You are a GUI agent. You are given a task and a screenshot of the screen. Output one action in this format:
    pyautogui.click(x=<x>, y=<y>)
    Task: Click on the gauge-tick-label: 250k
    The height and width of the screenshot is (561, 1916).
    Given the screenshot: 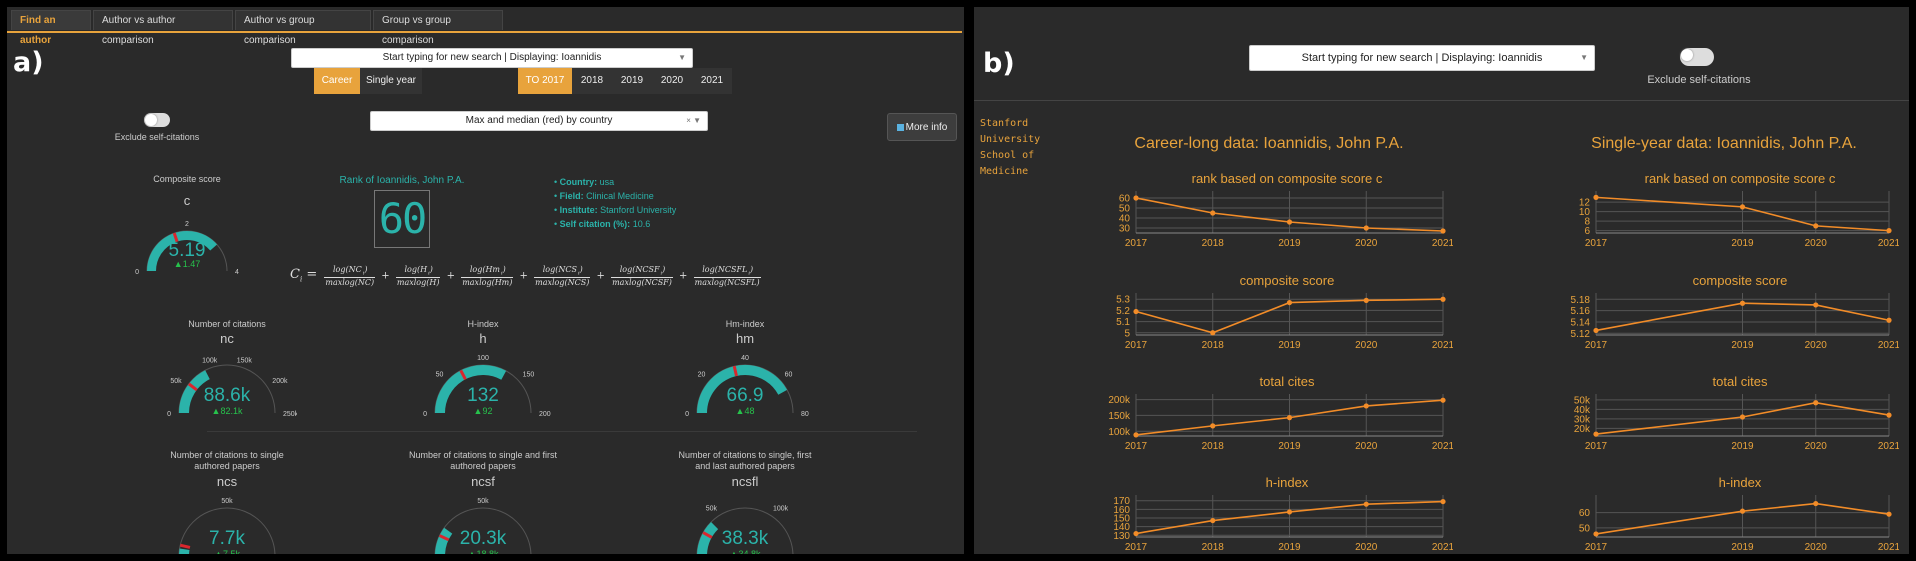 What is the action you would take?
    pyautogui.click(x=290, y=414)
    